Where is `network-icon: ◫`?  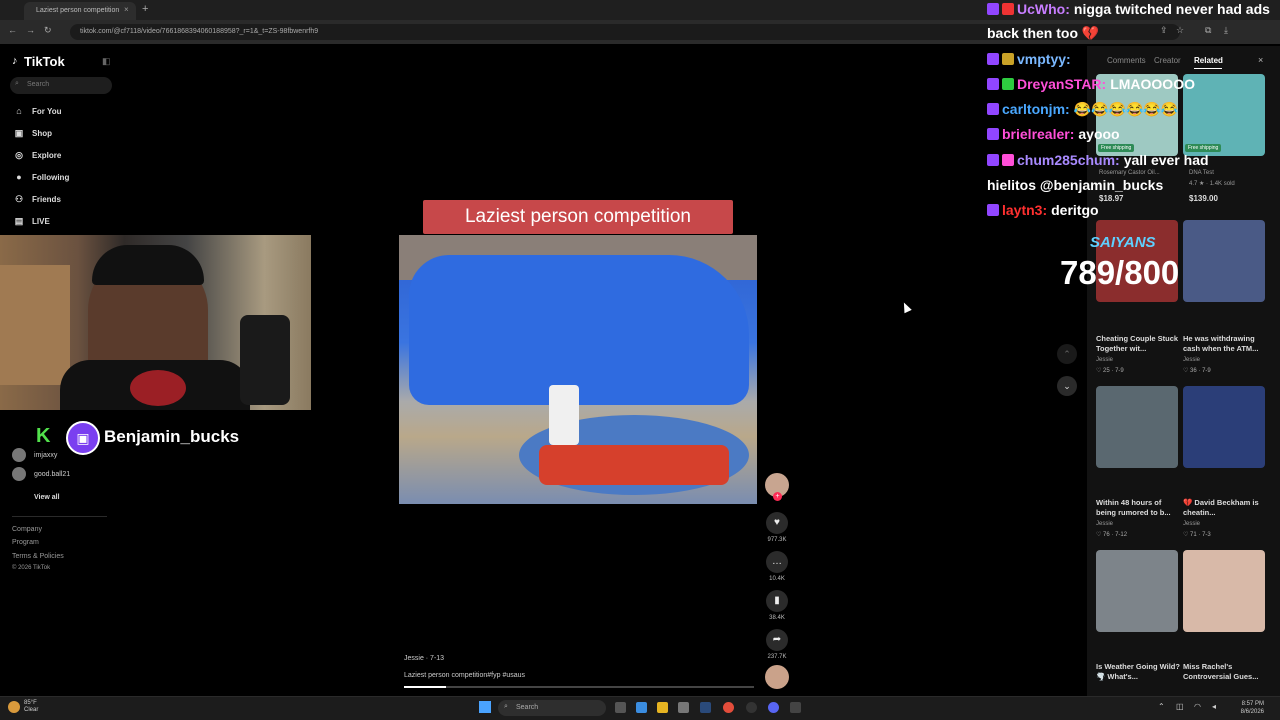
network-icon: ◫ is located at coordinates (1180, 706).